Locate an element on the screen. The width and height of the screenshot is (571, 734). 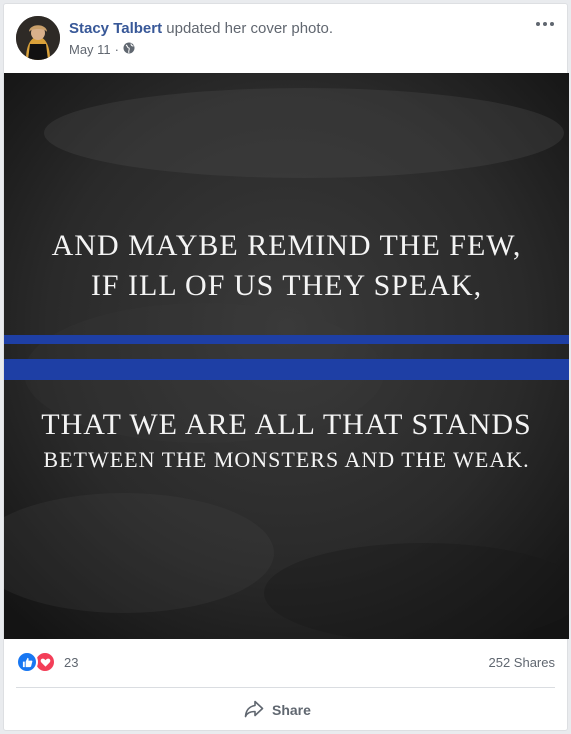
share-icon is located at coordinates (254, 710).